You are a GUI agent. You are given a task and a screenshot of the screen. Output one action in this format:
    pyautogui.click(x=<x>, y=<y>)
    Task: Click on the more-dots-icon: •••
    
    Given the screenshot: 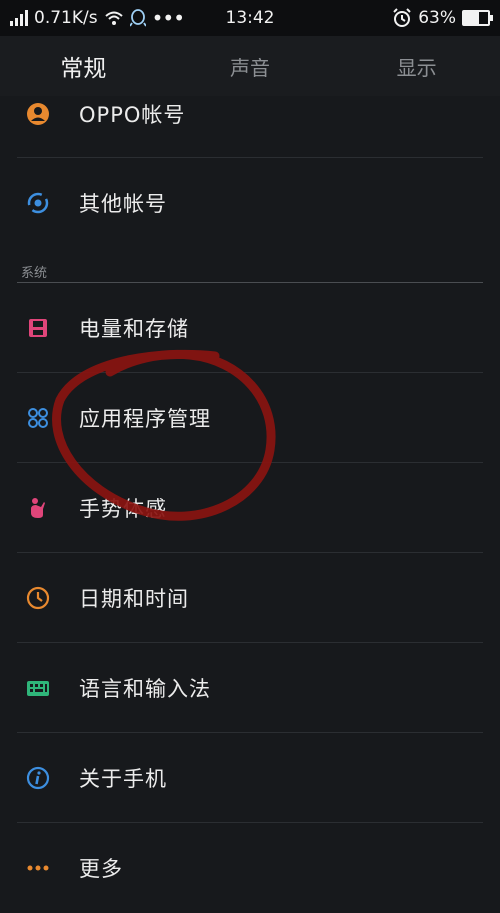 What is the action you would take?
    pyautogui.click(x=168, y=18)
    